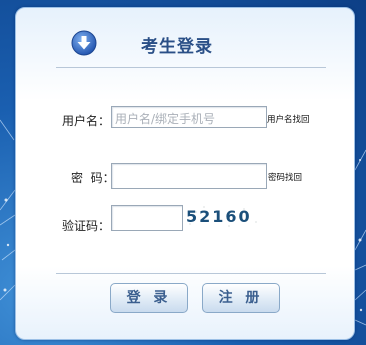 The width and height of the screenshot is (366, 345). Describe the element at coordinates (84, 43) in the screenshot. I see `download-arrow-icon` at that location.